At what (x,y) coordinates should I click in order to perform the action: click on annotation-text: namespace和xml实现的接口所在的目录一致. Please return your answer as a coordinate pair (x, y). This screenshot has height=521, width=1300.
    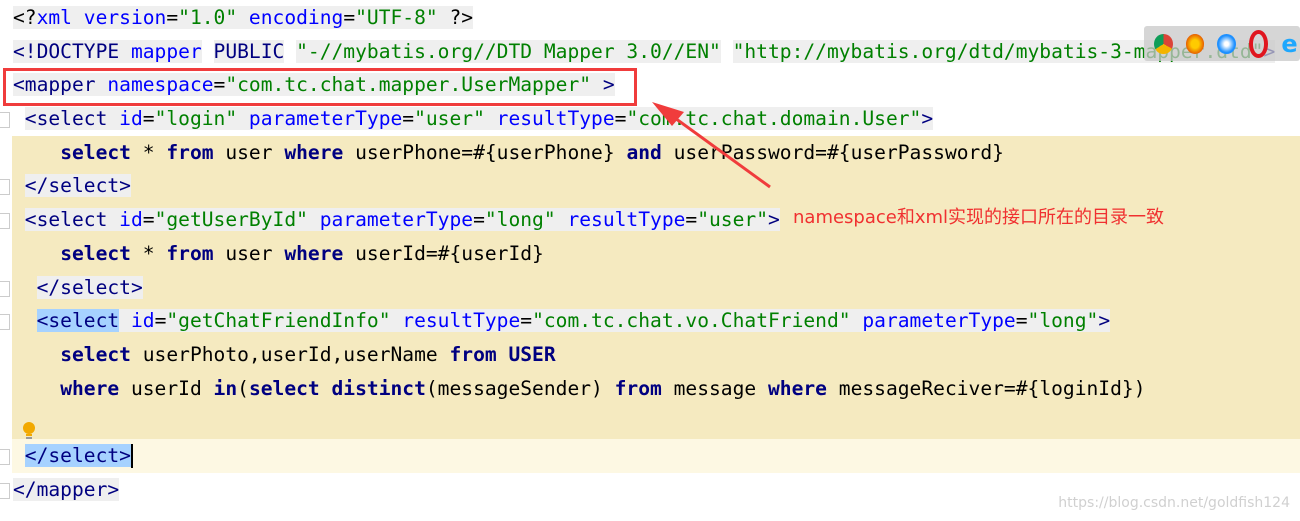
    Looking at the image, I should click on (979, 217).